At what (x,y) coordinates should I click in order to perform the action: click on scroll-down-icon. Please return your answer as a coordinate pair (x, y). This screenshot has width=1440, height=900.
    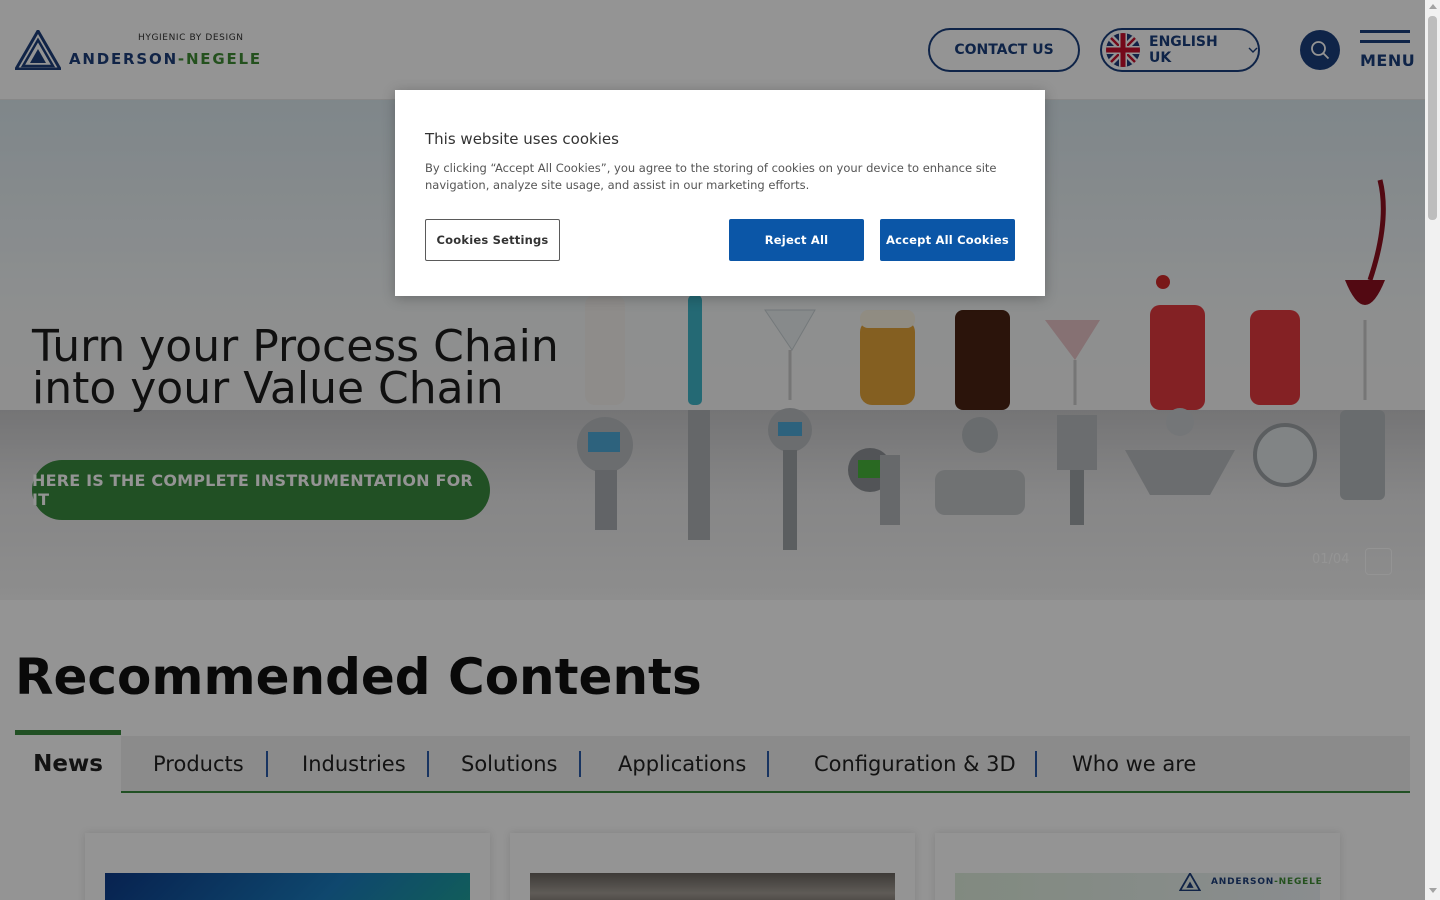
    Looking at the image, I should click on (1433, 890).